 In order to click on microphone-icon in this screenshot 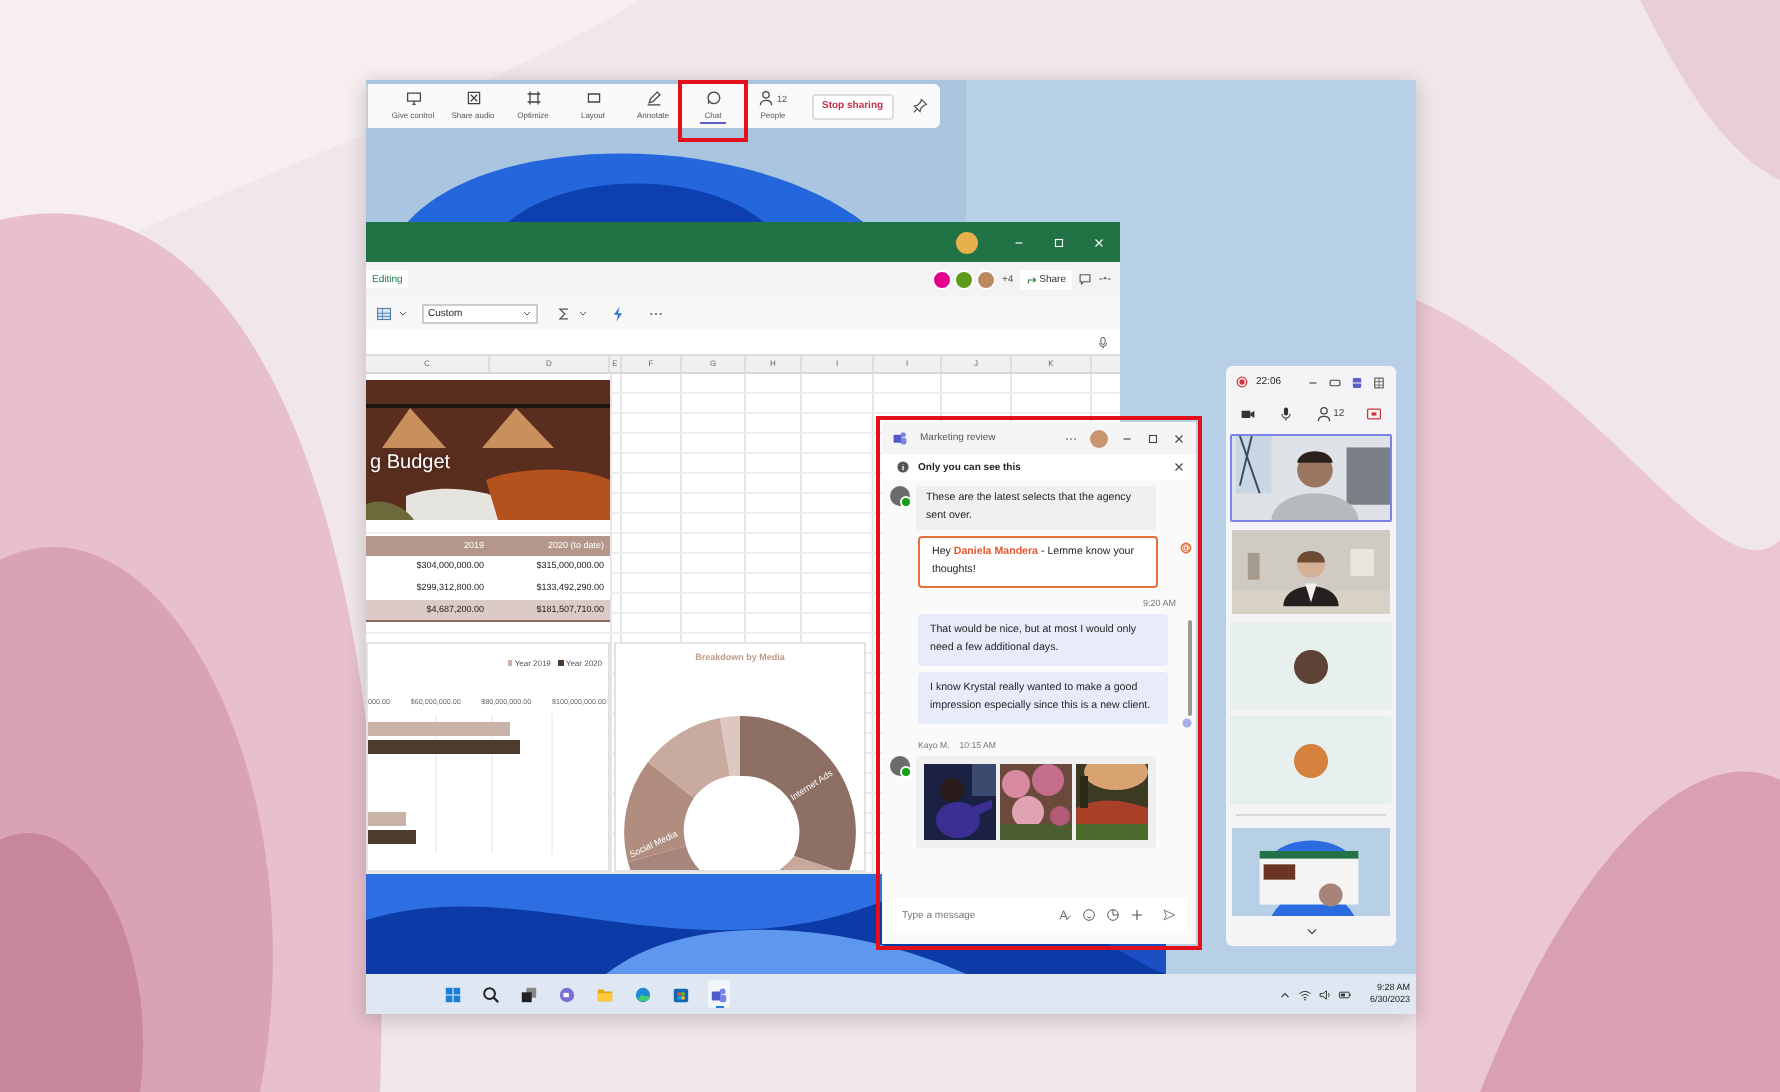, I will do `click(1285, 414)`.